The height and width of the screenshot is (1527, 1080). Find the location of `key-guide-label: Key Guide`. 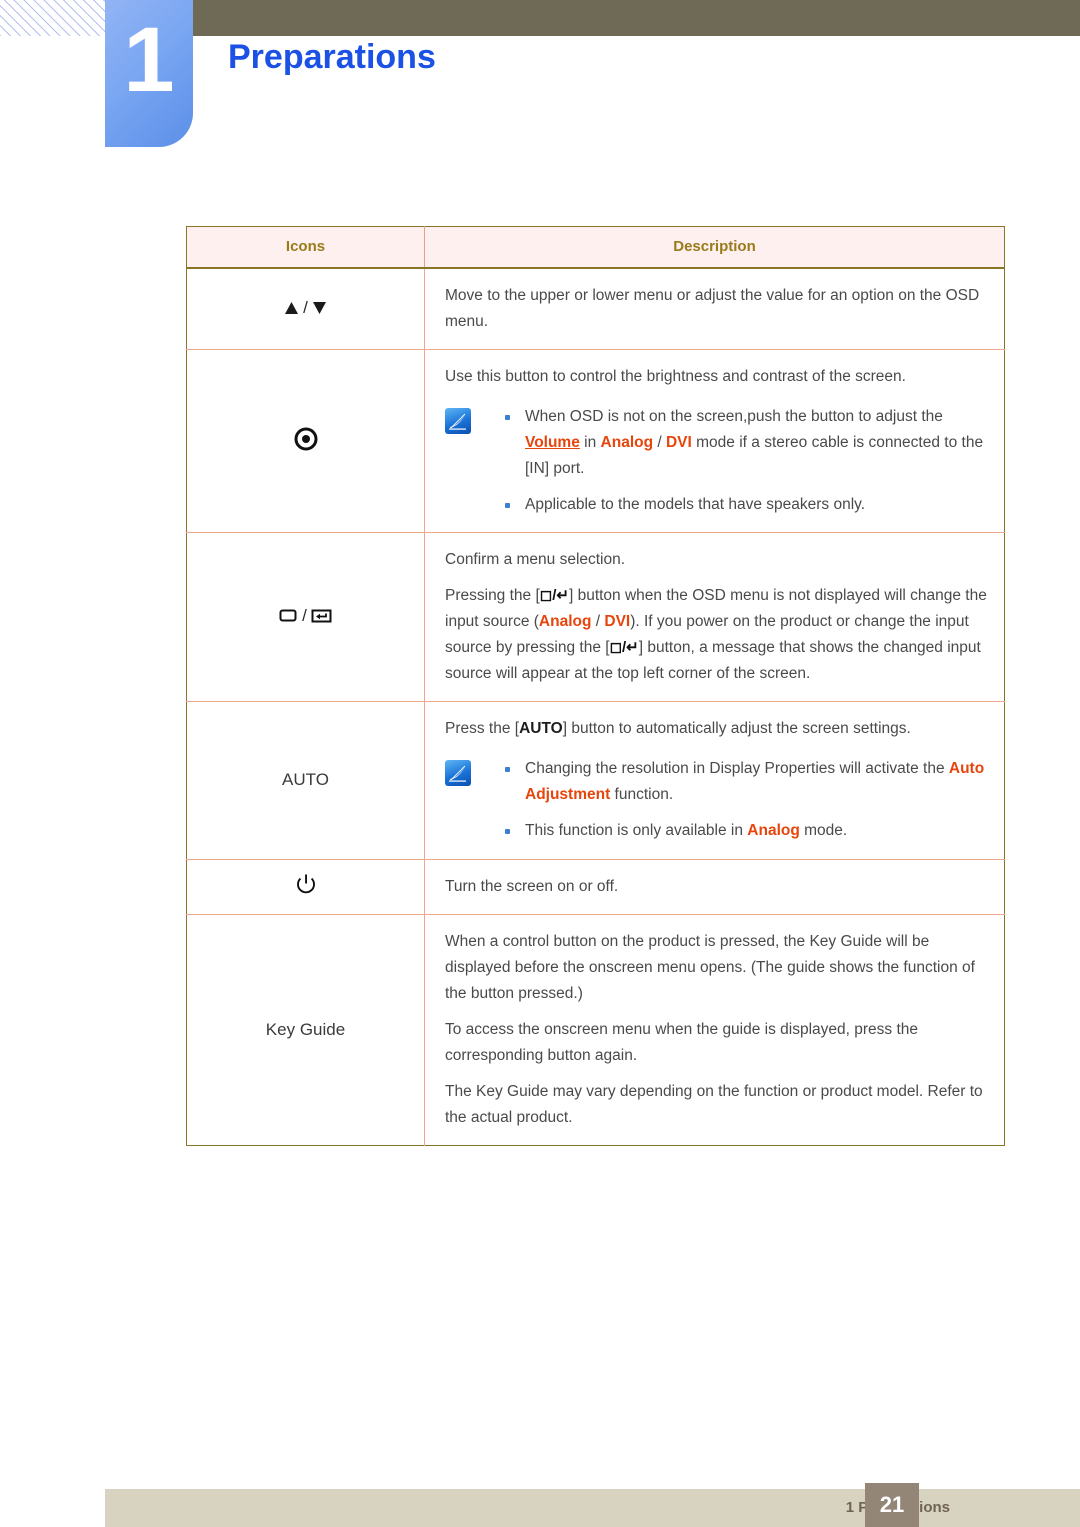

key-guide-label: Key Guide is located at coordinates (305, 1029).